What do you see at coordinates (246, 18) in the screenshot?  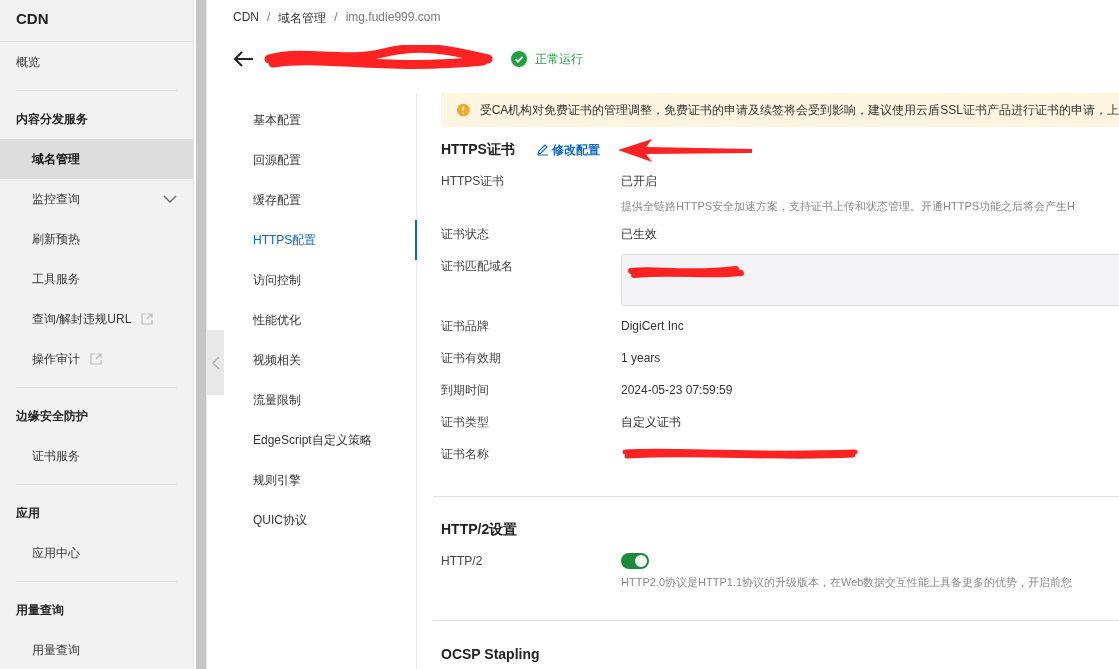 I see `breadcrumb-link: CDN` at bounding box center [246, 18].